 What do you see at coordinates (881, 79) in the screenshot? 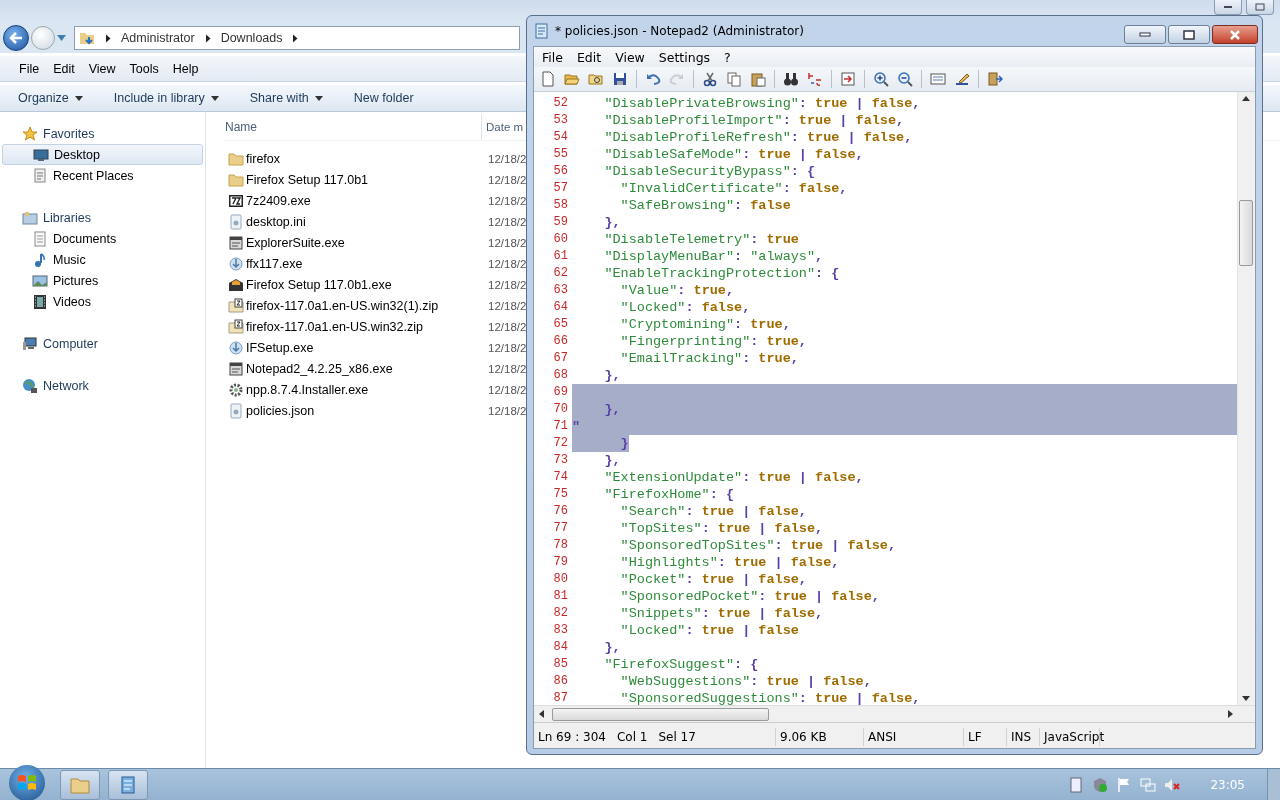
I see `zoom-in-icon` at bounding box center [881, 79].